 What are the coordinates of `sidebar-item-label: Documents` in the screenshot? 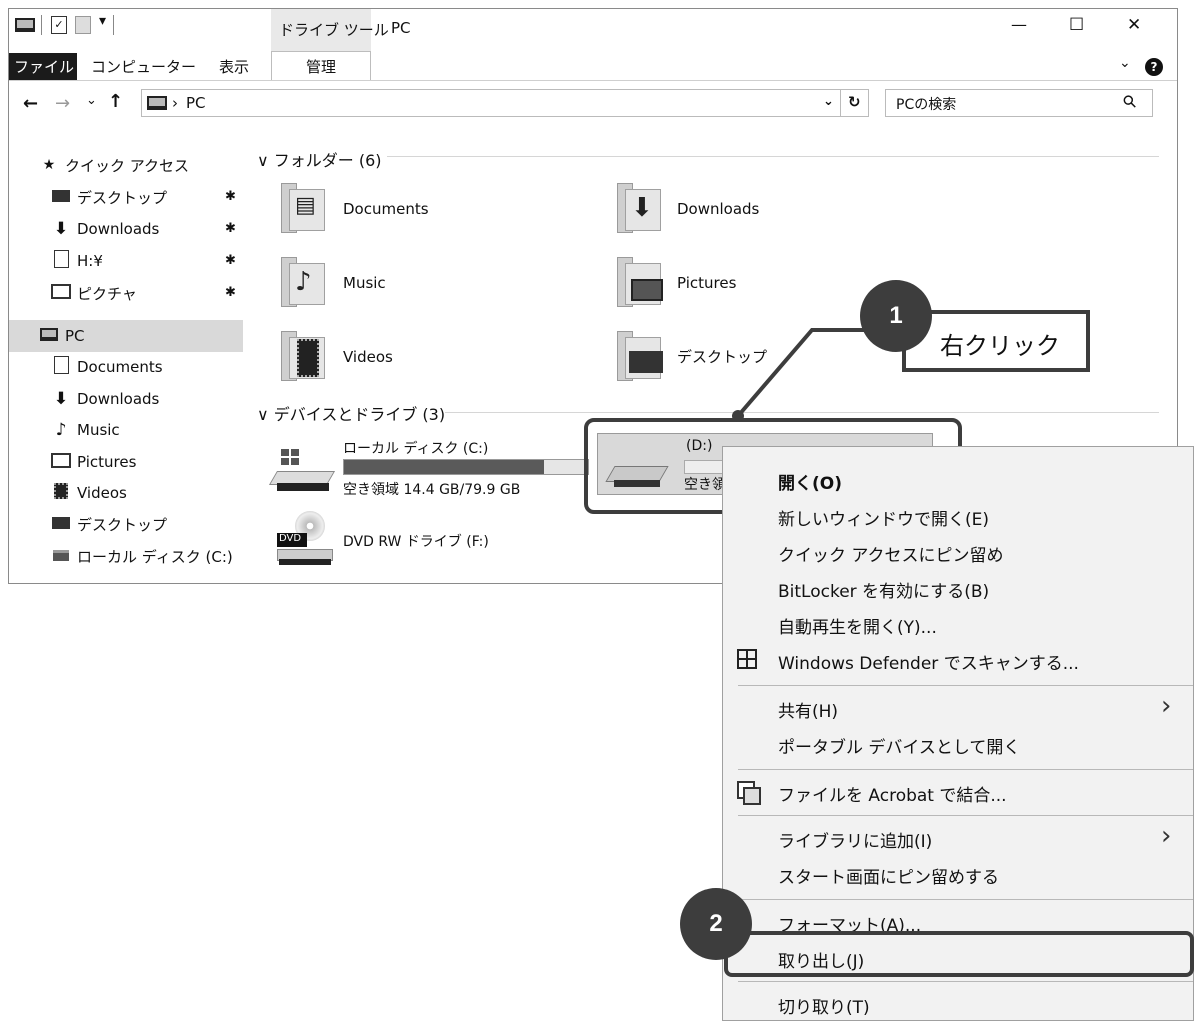 It's located at (120, 367).